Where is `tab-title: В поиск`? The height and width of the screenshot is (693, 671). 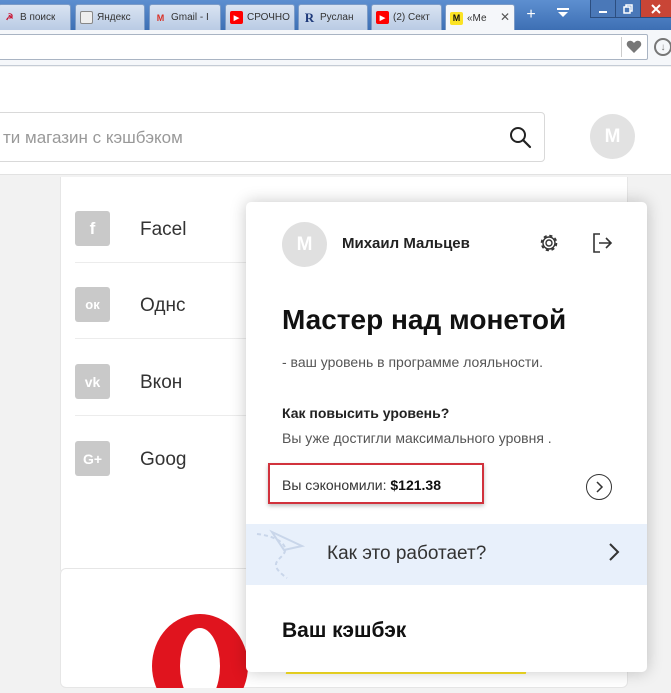
tab-title: В поиск is located at coordinates (38, 17).